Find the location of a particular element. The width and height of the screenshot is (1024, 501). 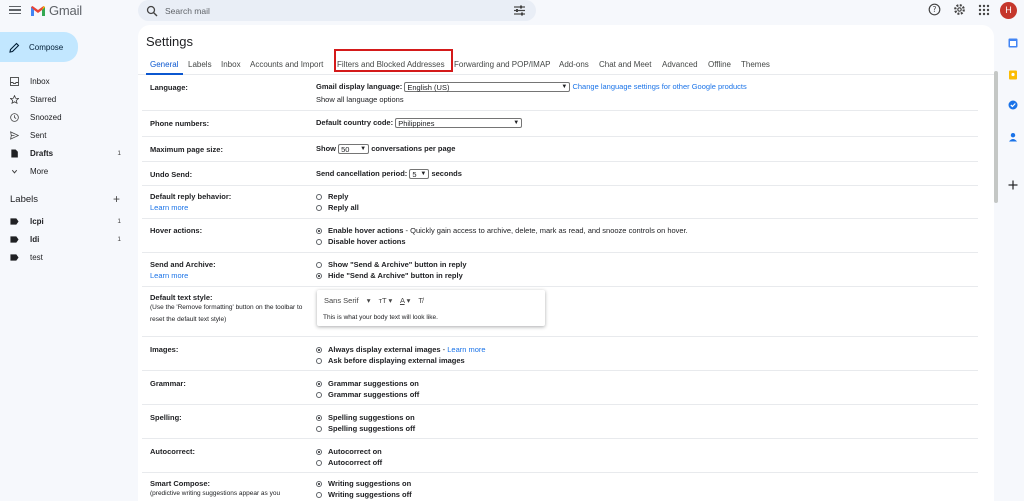

disable-hover-option: Disable hover actions is located at coordinates (361, 241).